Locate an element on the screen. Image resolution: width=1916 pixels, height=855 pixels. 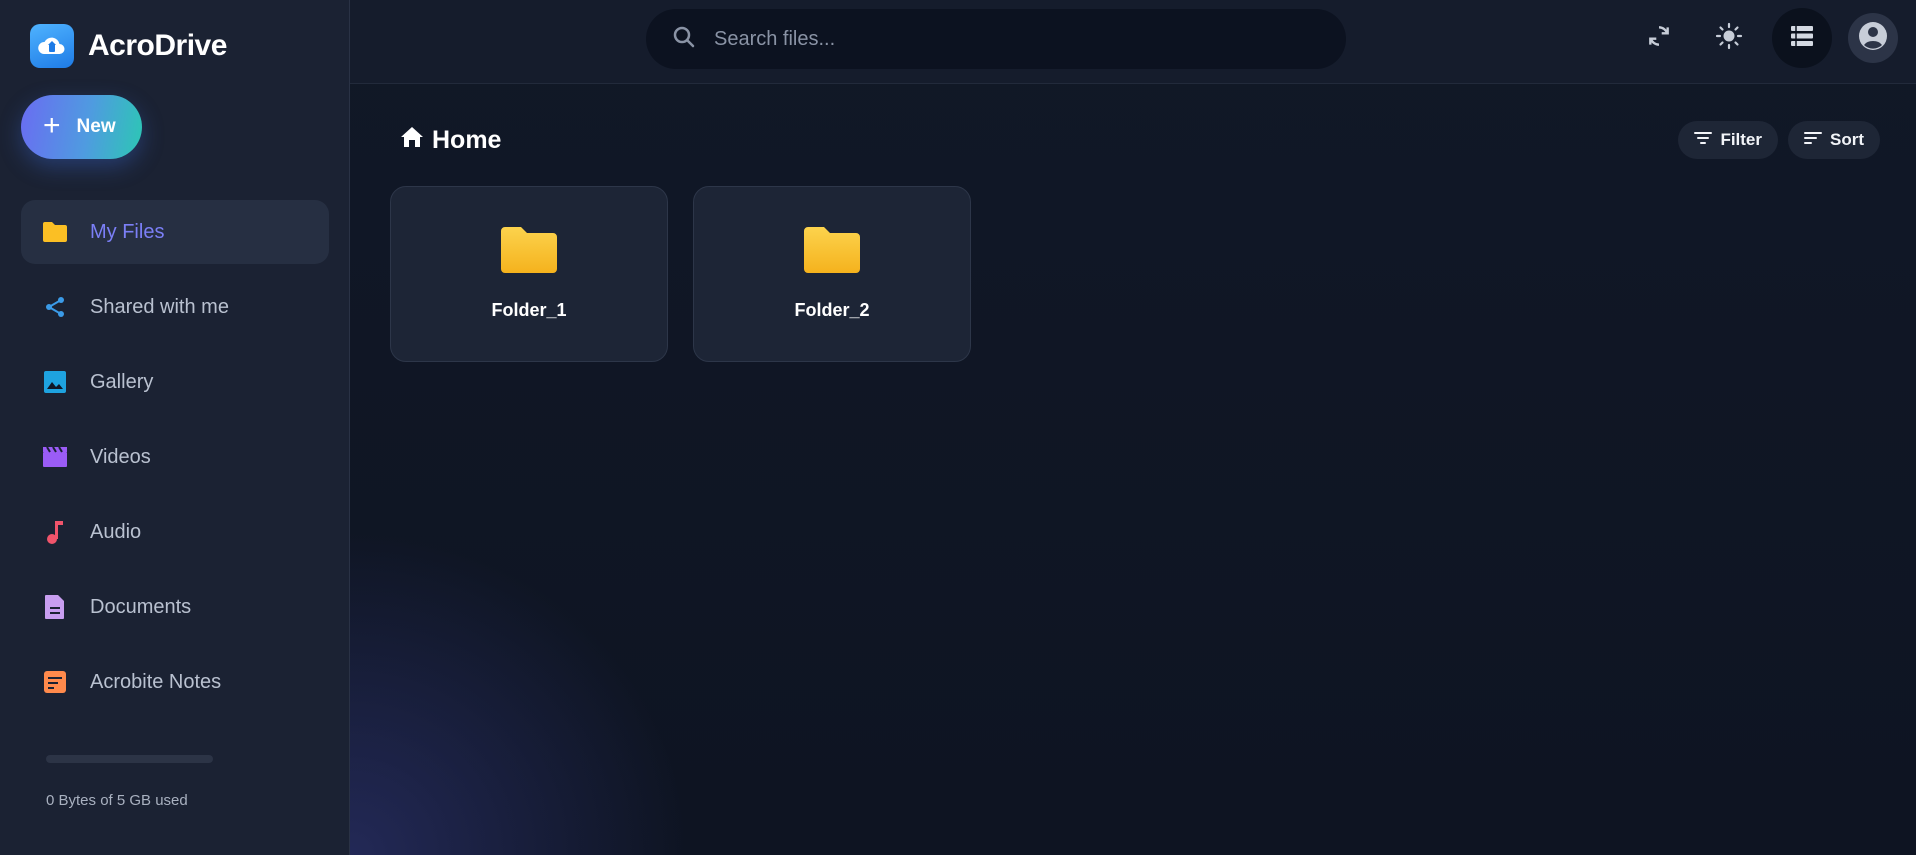
sidebar-item-shared-with-me: Shared with me is located at coordinates (175, 307).